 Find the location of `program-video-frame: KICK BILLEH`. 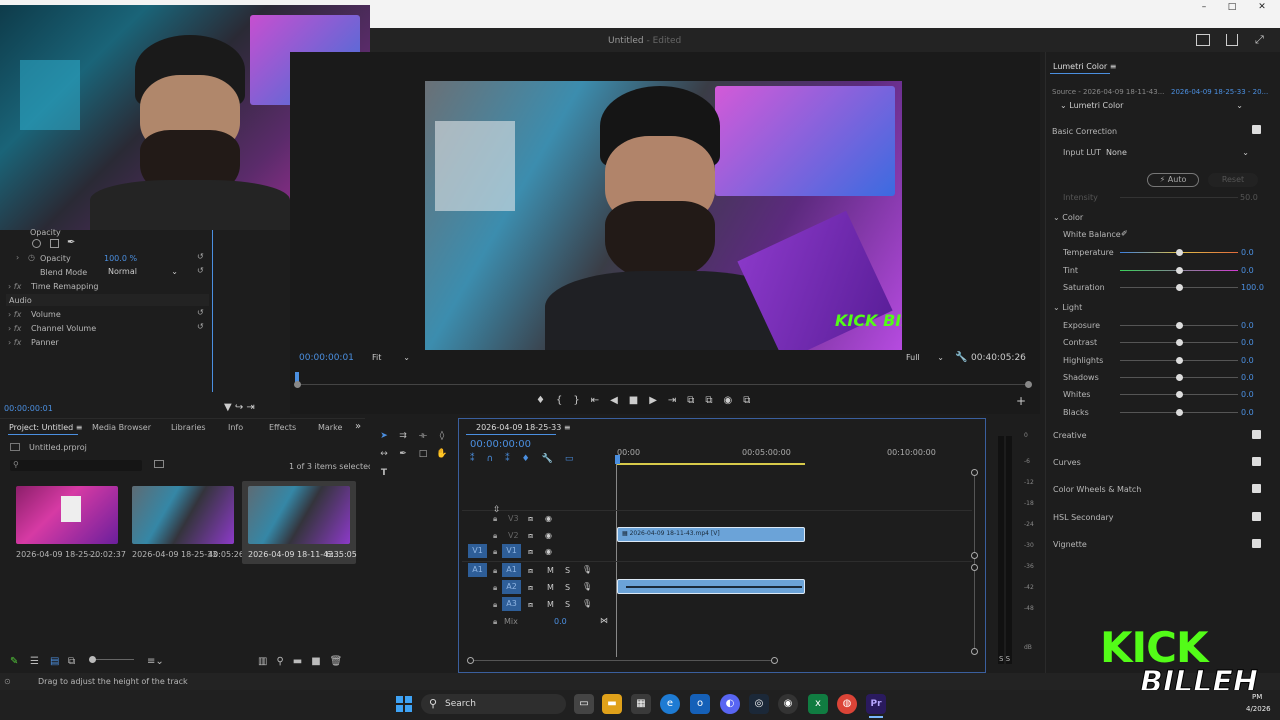

program-video-frame: KICK BILLEH is located at coordinates (663, 215).